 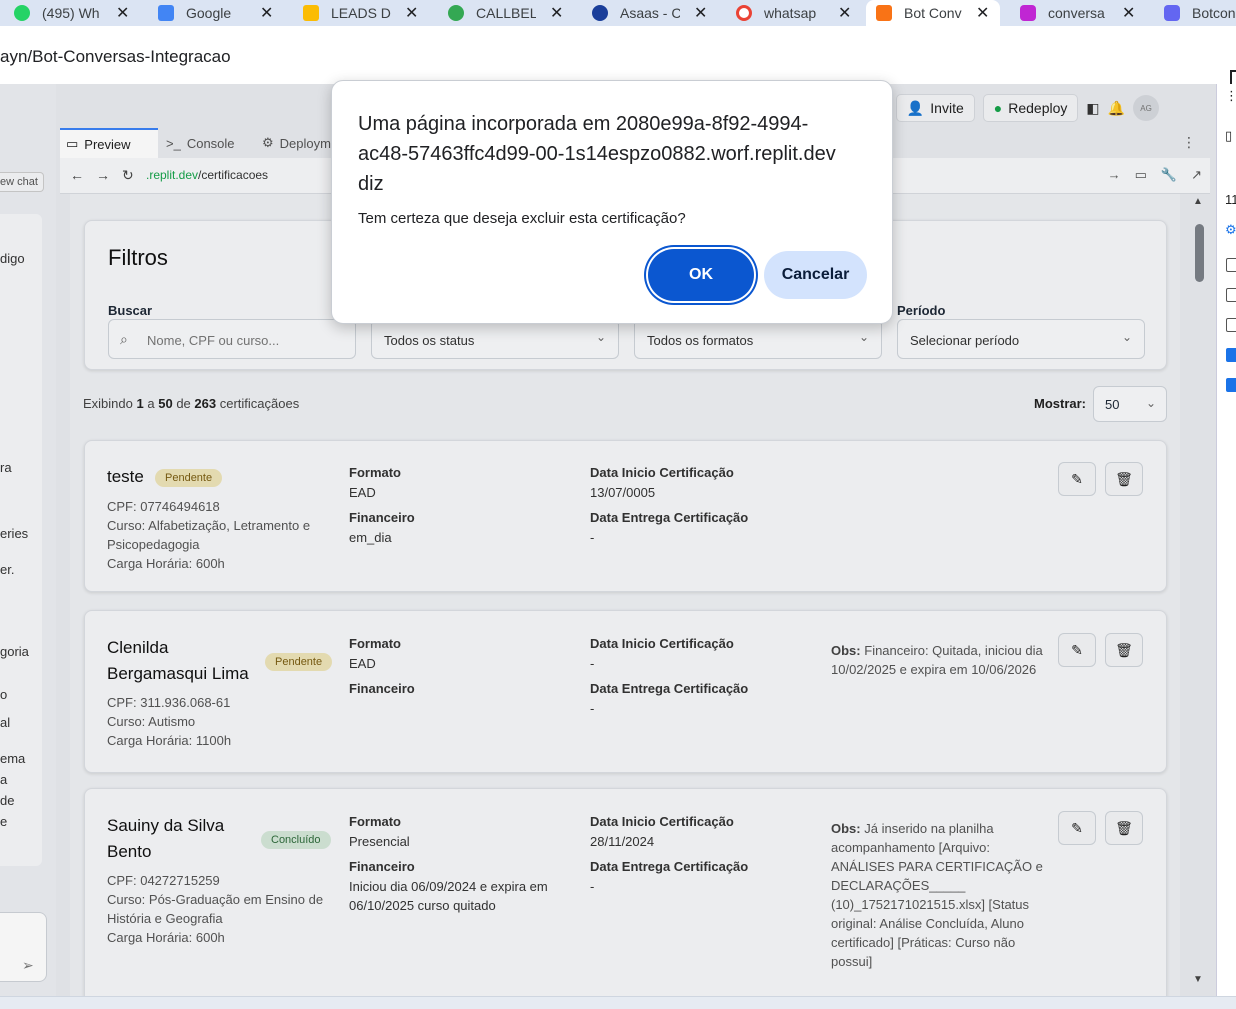 I want to click on whatsapp-icon, so click(x=22, y=13).